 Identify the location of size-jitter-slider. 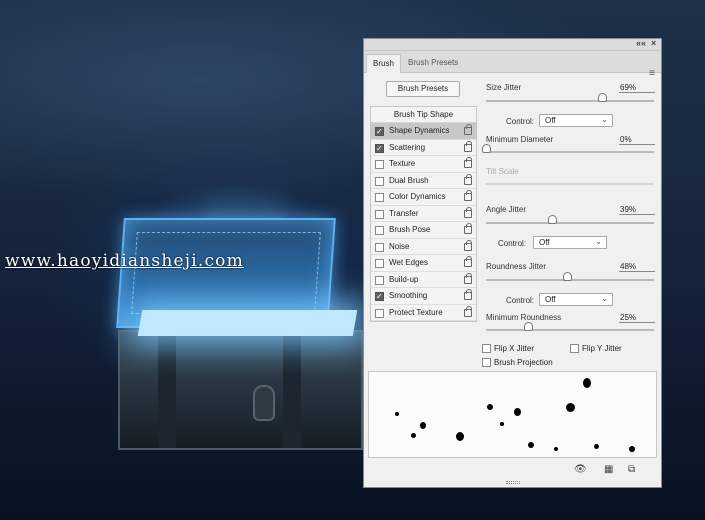
(570, 97).